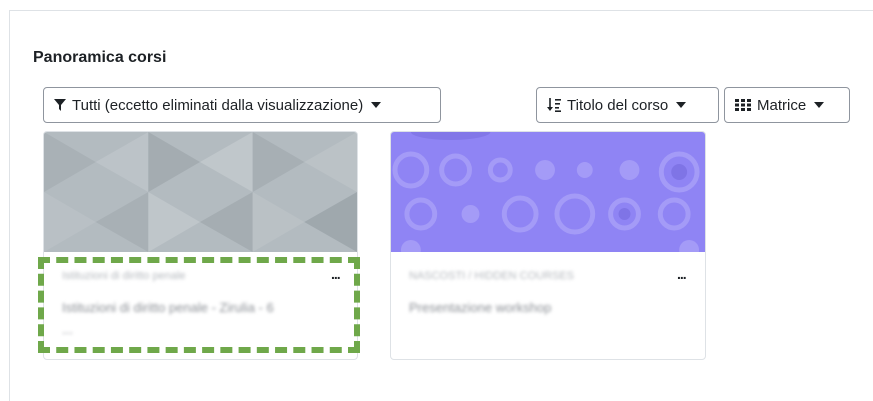 The image size is (873, 401). What do you see at coordinates (618, 105) in the screenshot?
I see `sort-label: Titolo del corso` at bounding box center [618, 105].